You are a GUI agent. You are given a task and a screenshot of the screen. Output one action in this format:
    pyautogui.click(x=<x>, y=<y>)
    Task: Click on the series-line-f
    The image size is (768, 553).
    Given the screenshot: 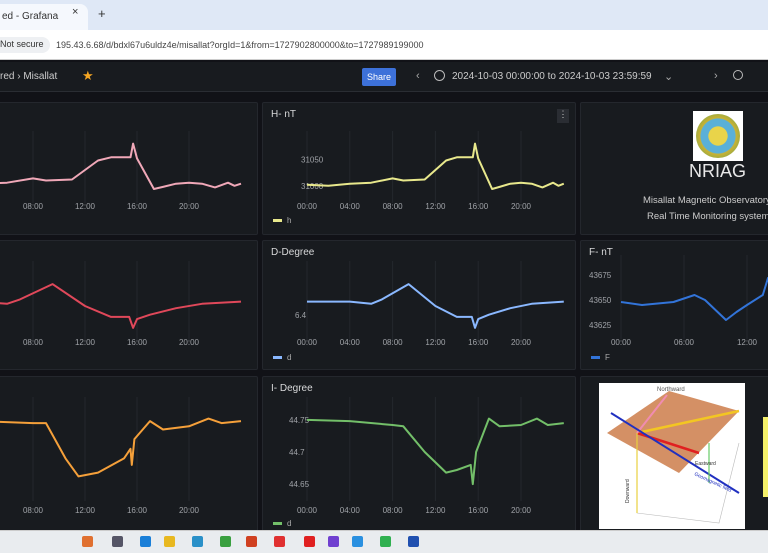 What is the action you would take?
    pyautogui.click(x=694, y=299)
    